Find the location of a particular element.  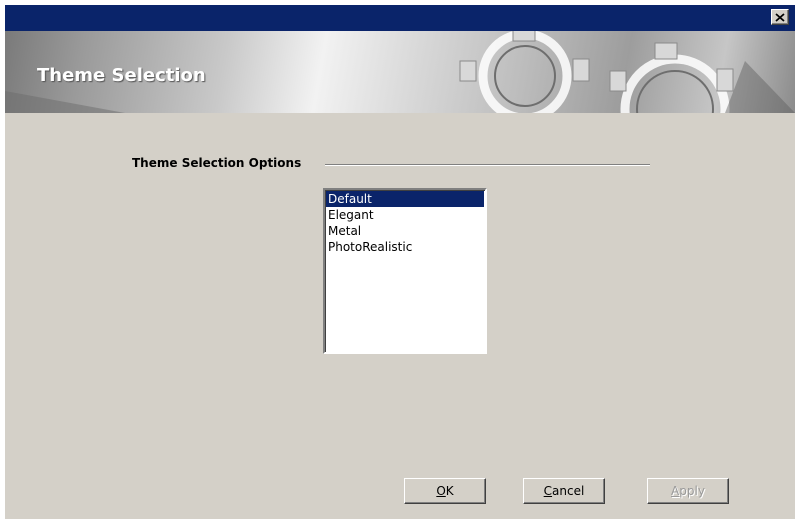

banner-title: Theme Selection is located at coordinates (121, 75).